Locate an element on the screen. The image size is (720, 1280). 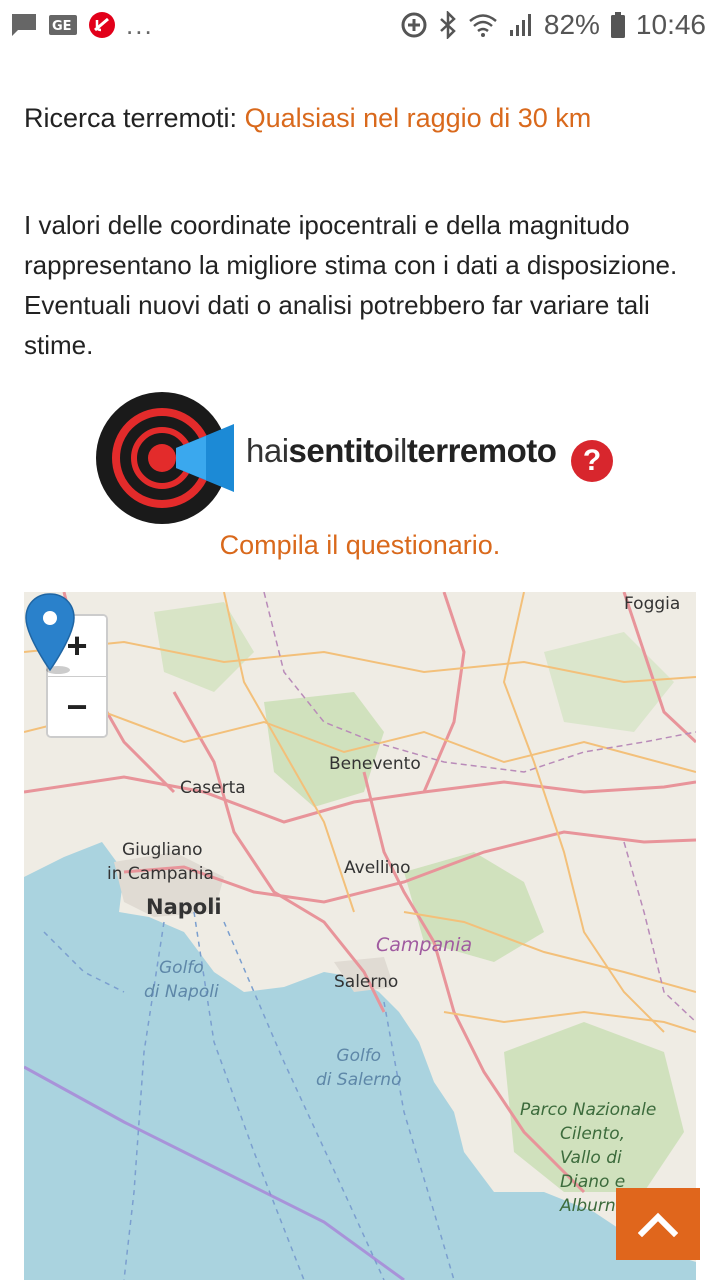
clock: 10:46 is located at coordinates (670, 24).